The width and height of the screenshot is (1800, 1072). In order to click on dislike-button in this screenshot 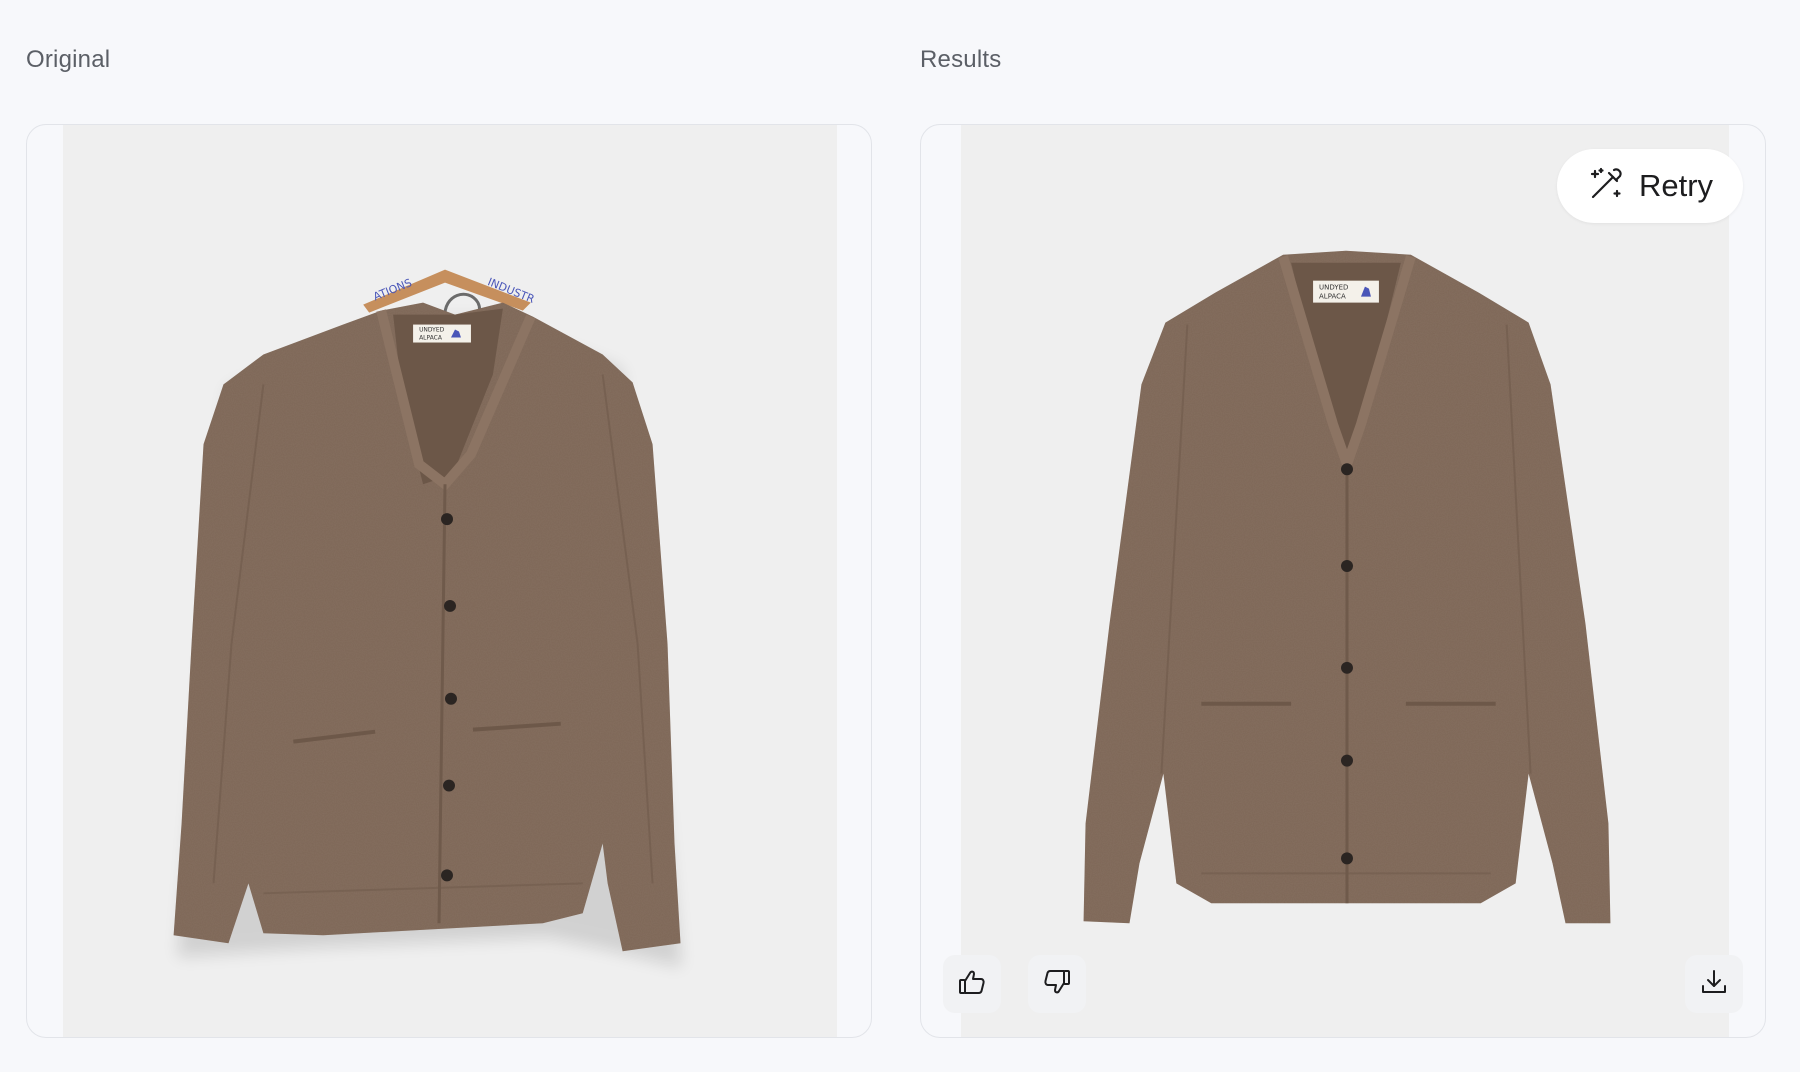, I will do `click(1057, 984)`.